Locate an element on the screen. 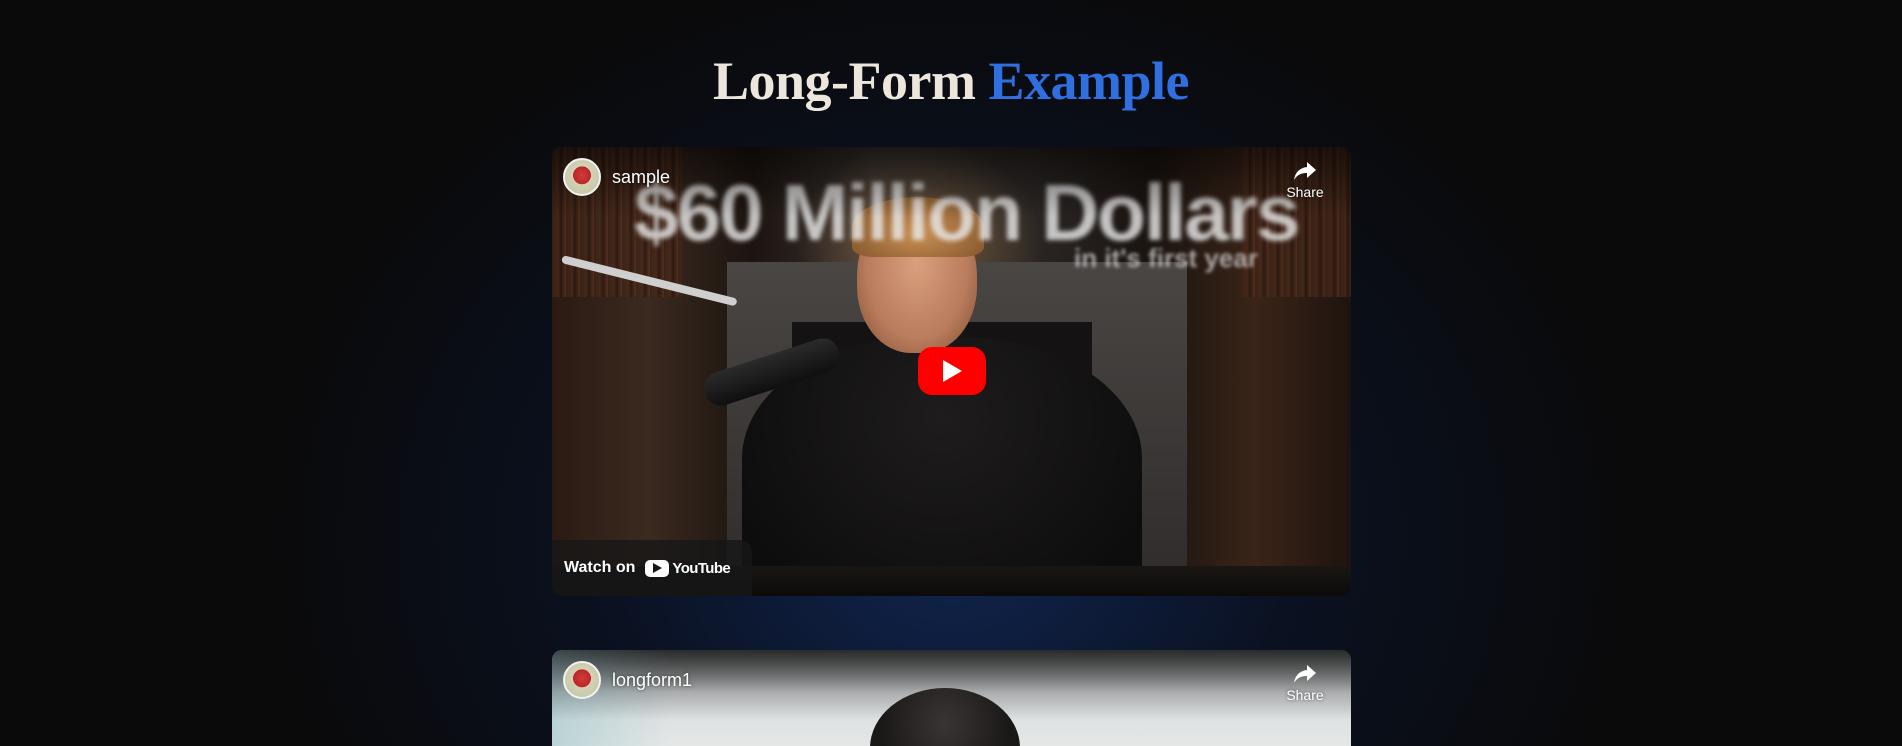  watch-on-youtube-button: Watch on YouTube is located at coordinates (652, 568).